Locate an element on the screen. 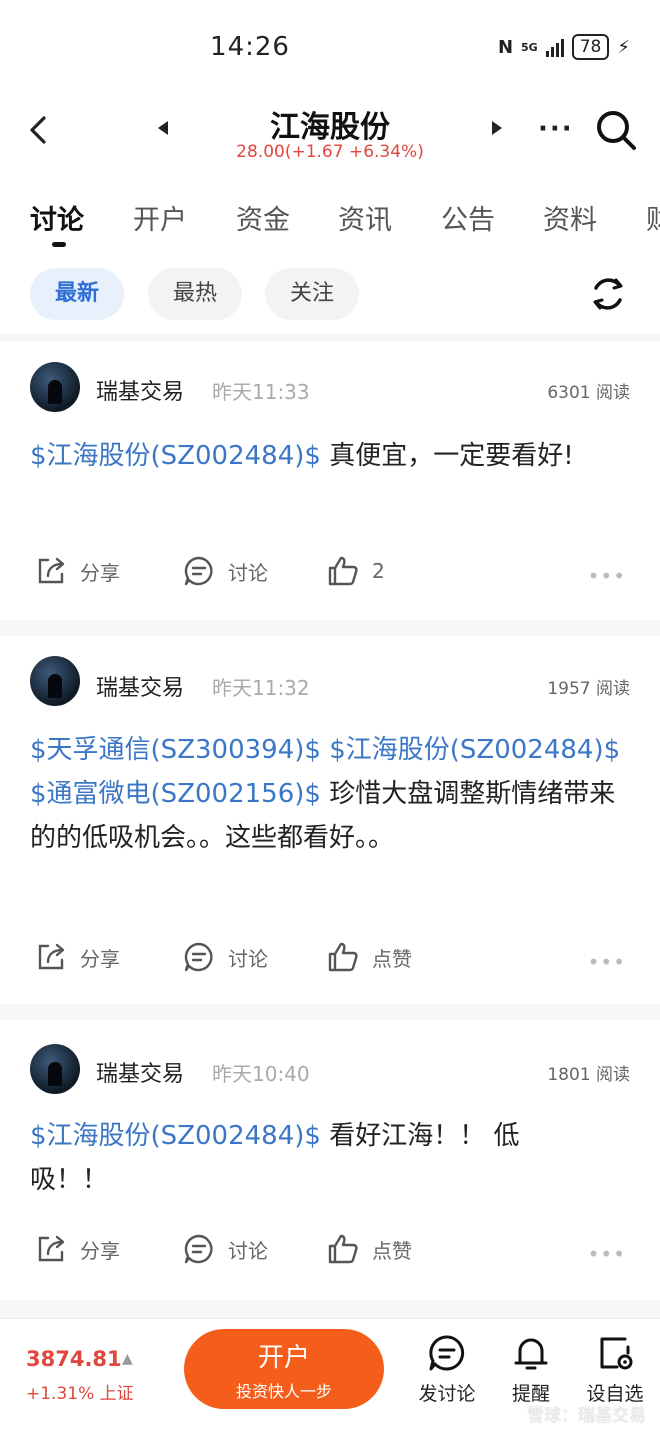 The image size is (660, 1430). nfc-icon: N is located at coordinates (505, 47).